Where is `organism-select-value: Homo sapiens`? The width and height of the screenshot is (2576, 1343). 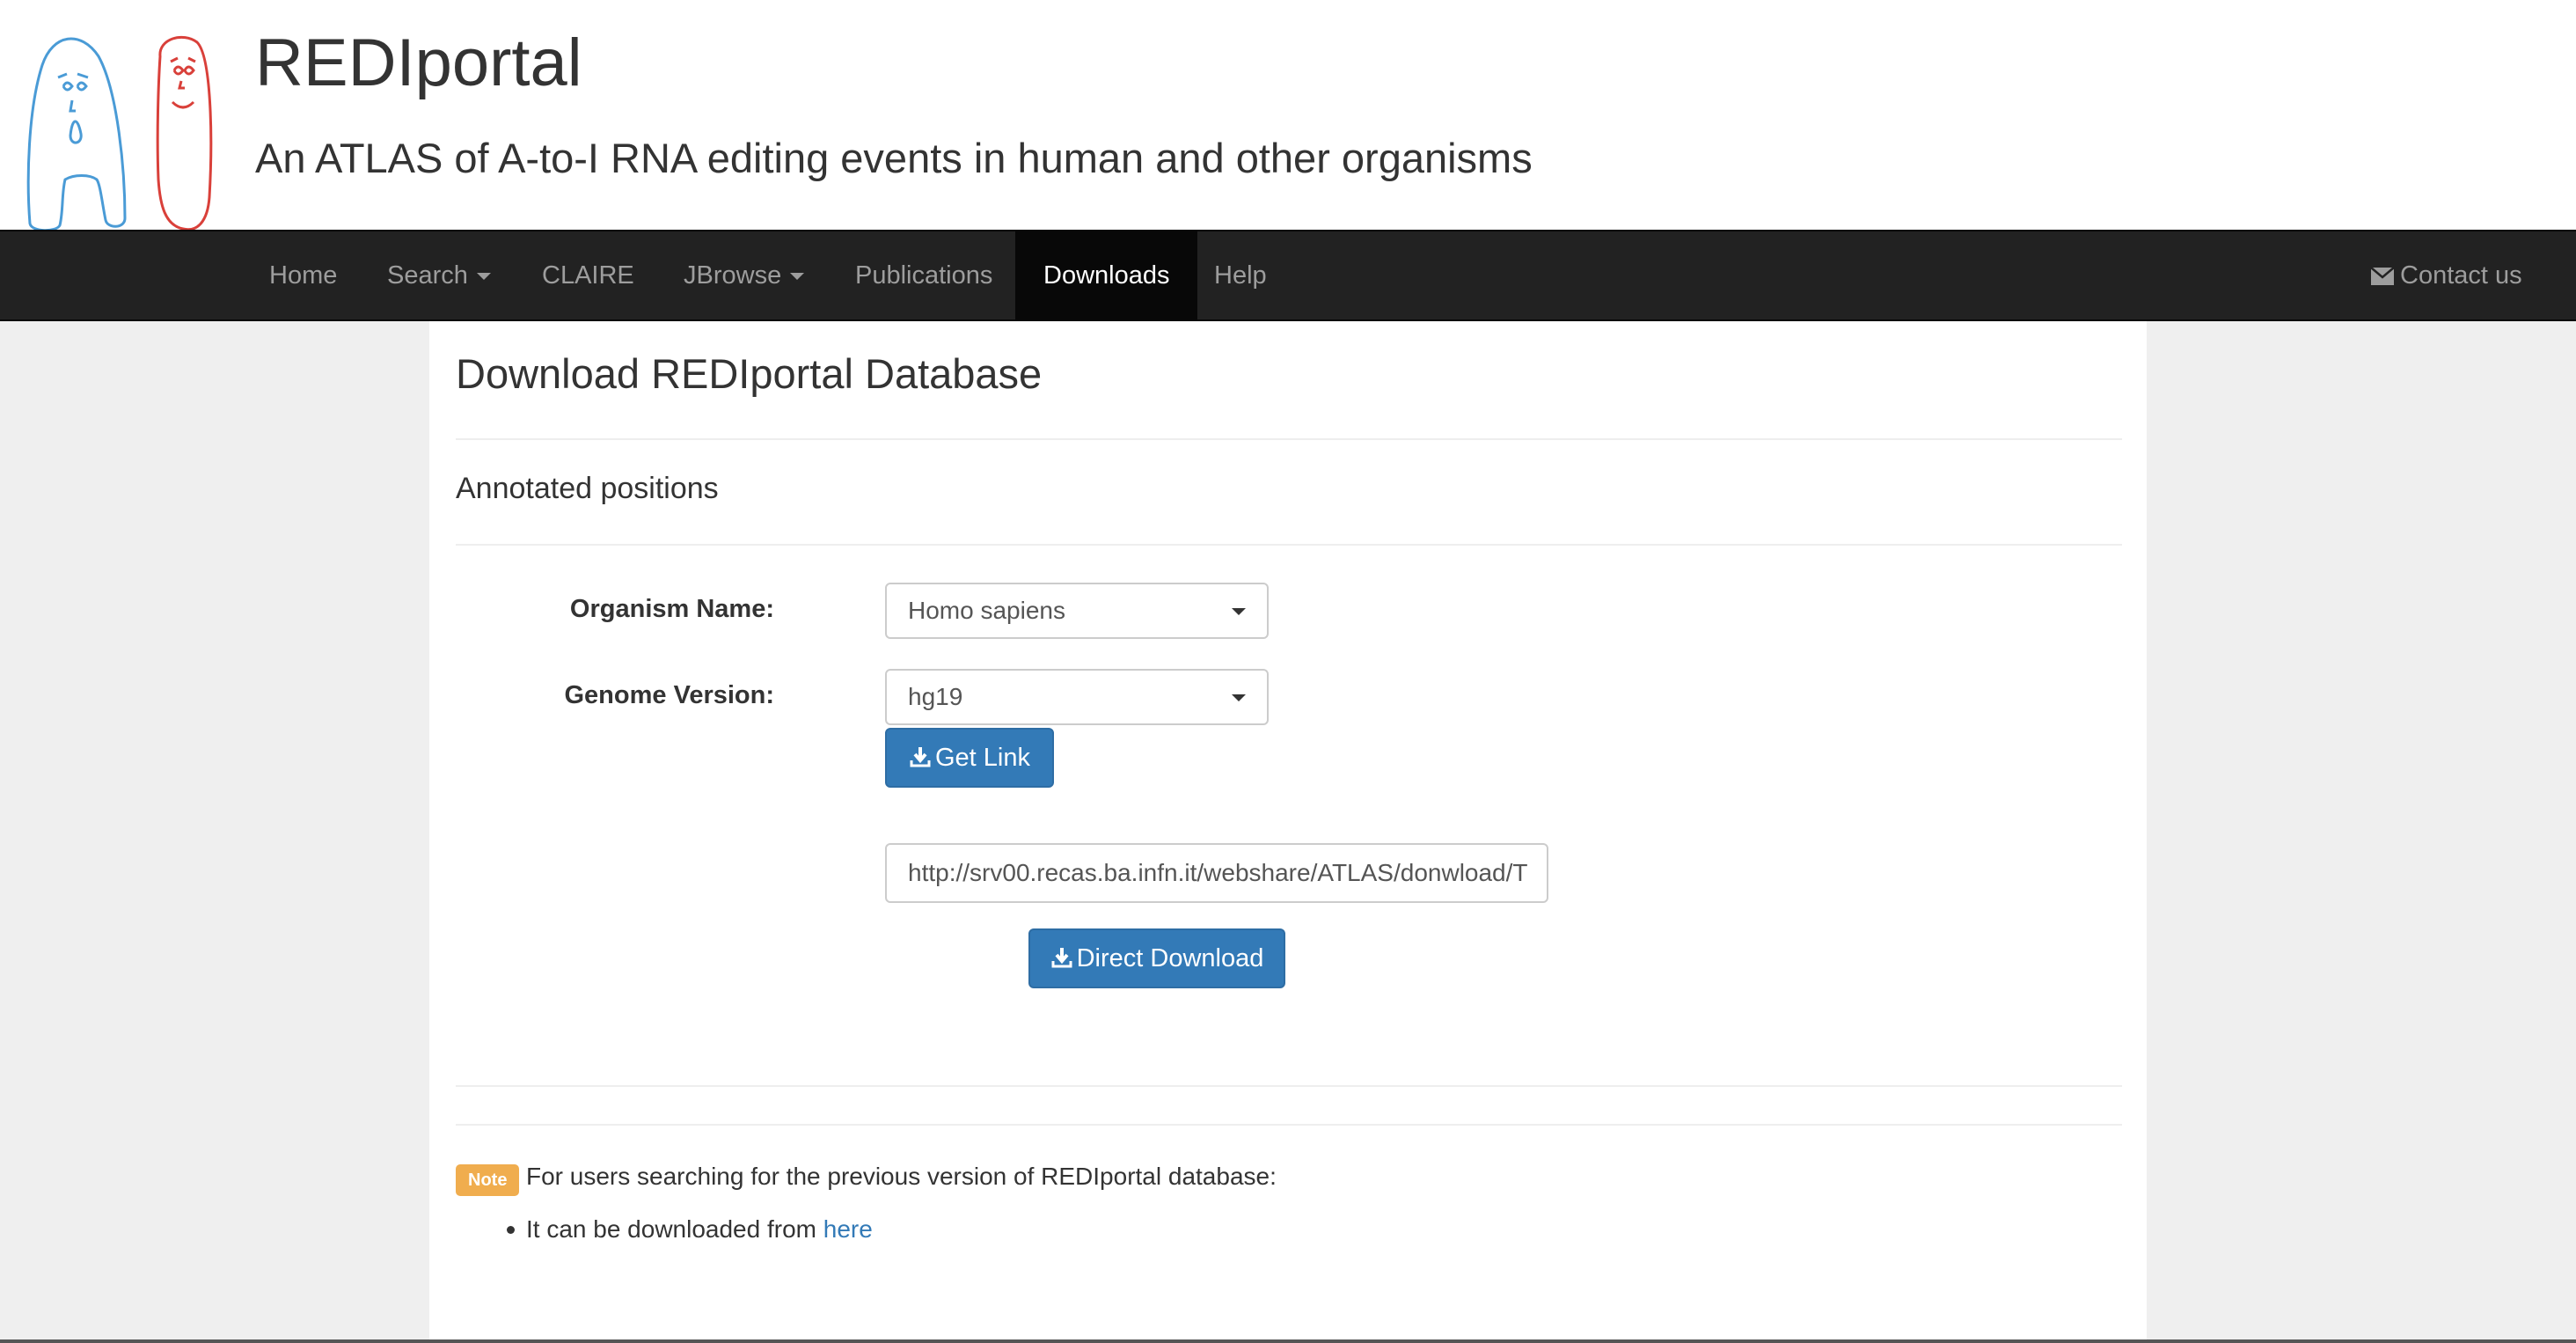
organism-select-value: Homo sapiens is located at coordinates (986, 611).